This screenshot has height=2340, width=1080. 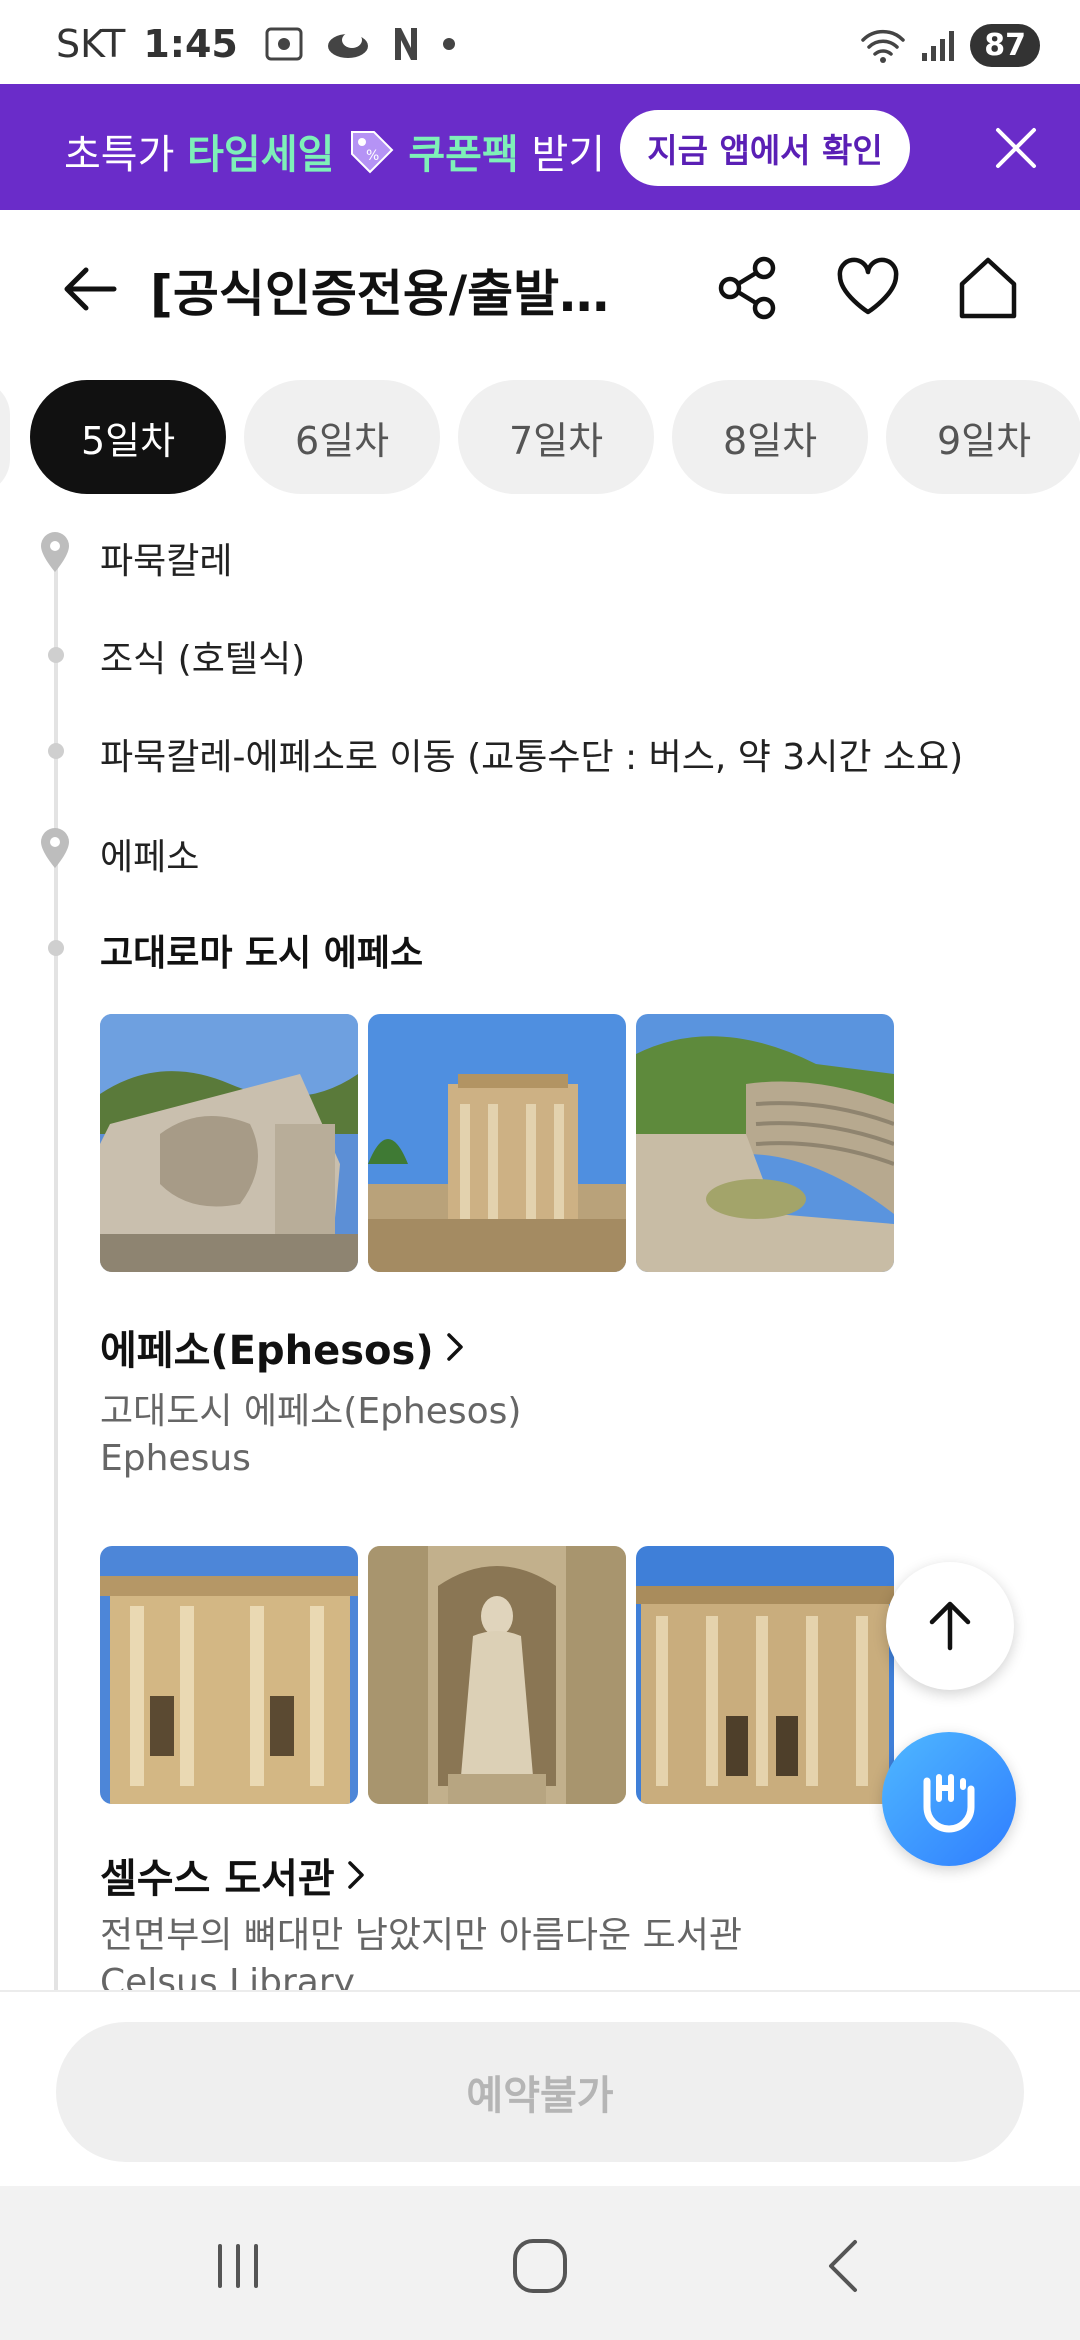 I want to click on ephesos-photo-row, so click(x=497, y=1143).